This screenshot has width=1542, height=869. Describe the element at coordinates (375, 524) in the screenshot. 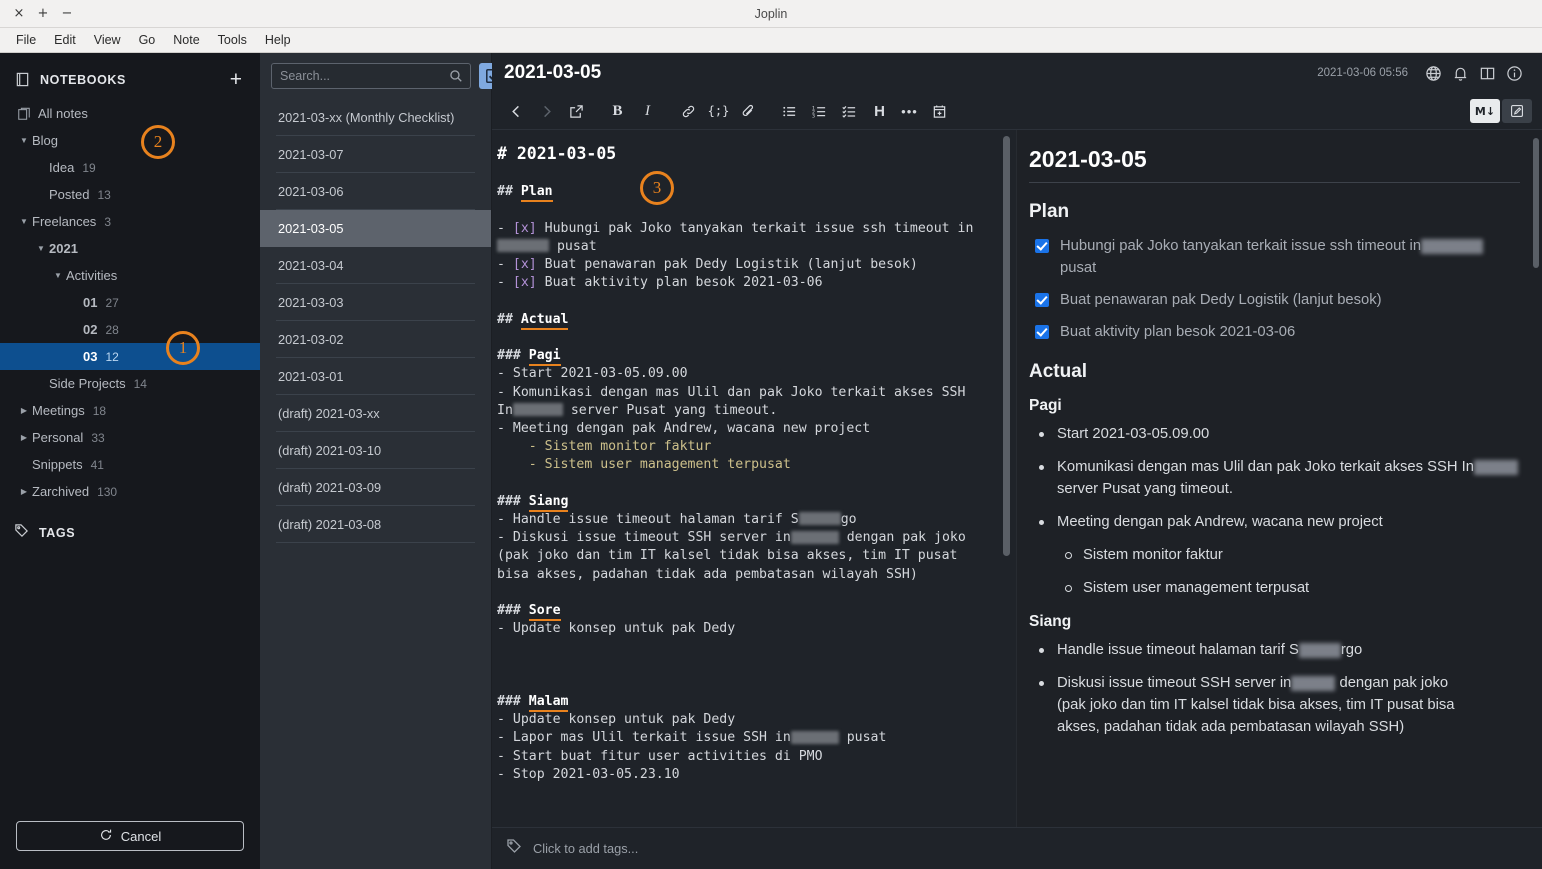

I see `note-list-item: (draft) 2021-03-08` at that location.